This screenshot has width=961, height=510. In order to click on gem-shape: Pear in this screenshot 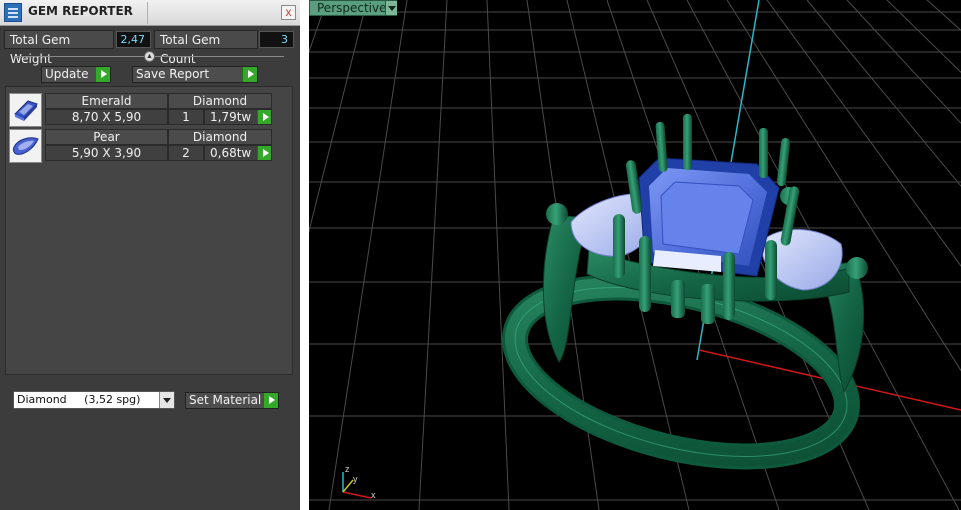, I will do `click(106, 137)`.